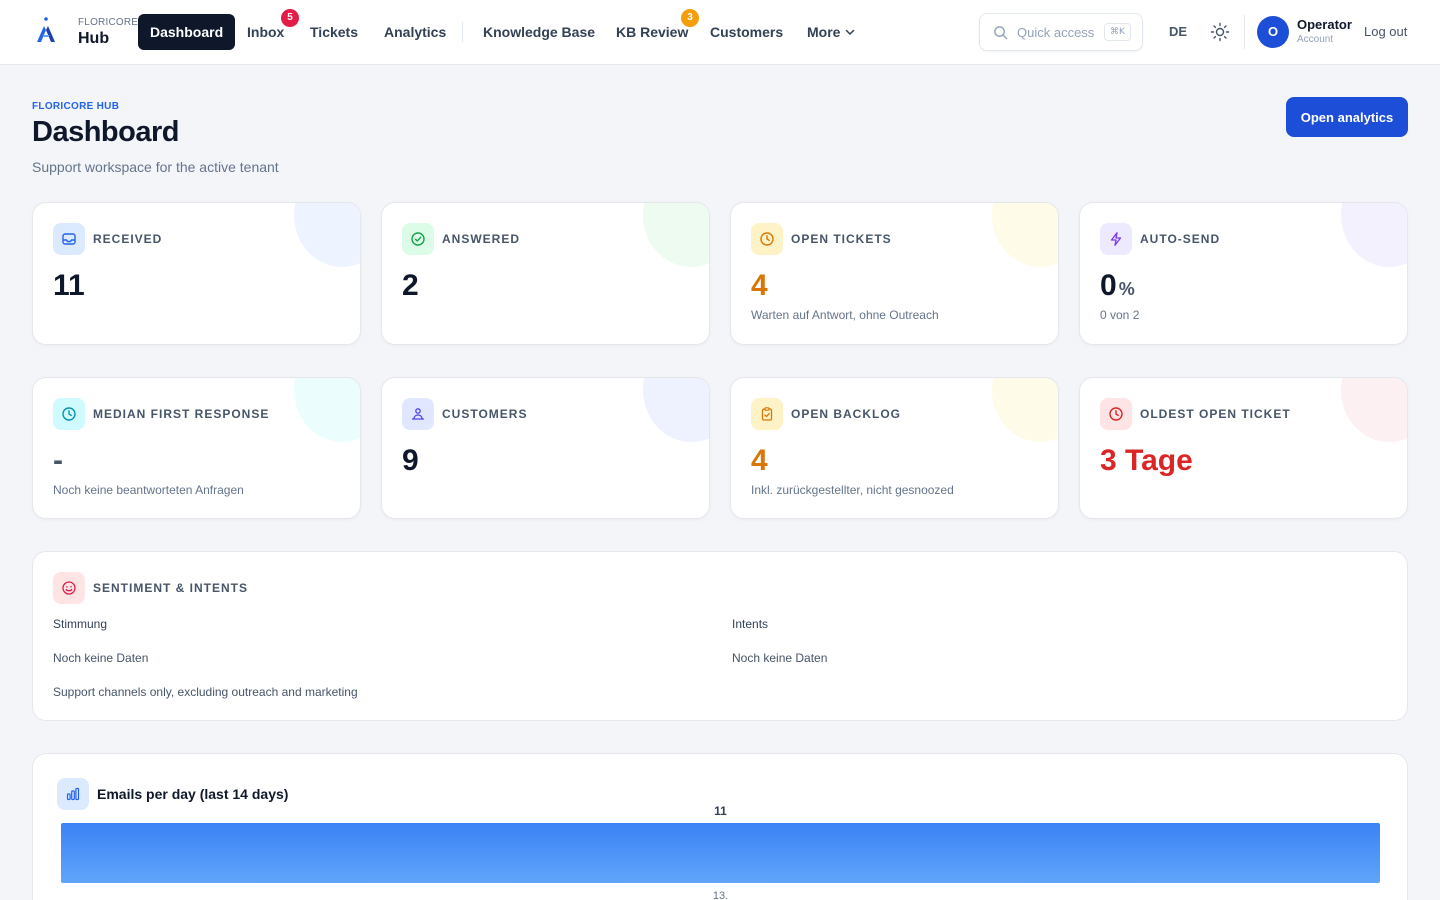 The height and width of the screenshot is (900, 1440). I want to click on brand-eyebrow: FLORICORE, so click(108, 22).